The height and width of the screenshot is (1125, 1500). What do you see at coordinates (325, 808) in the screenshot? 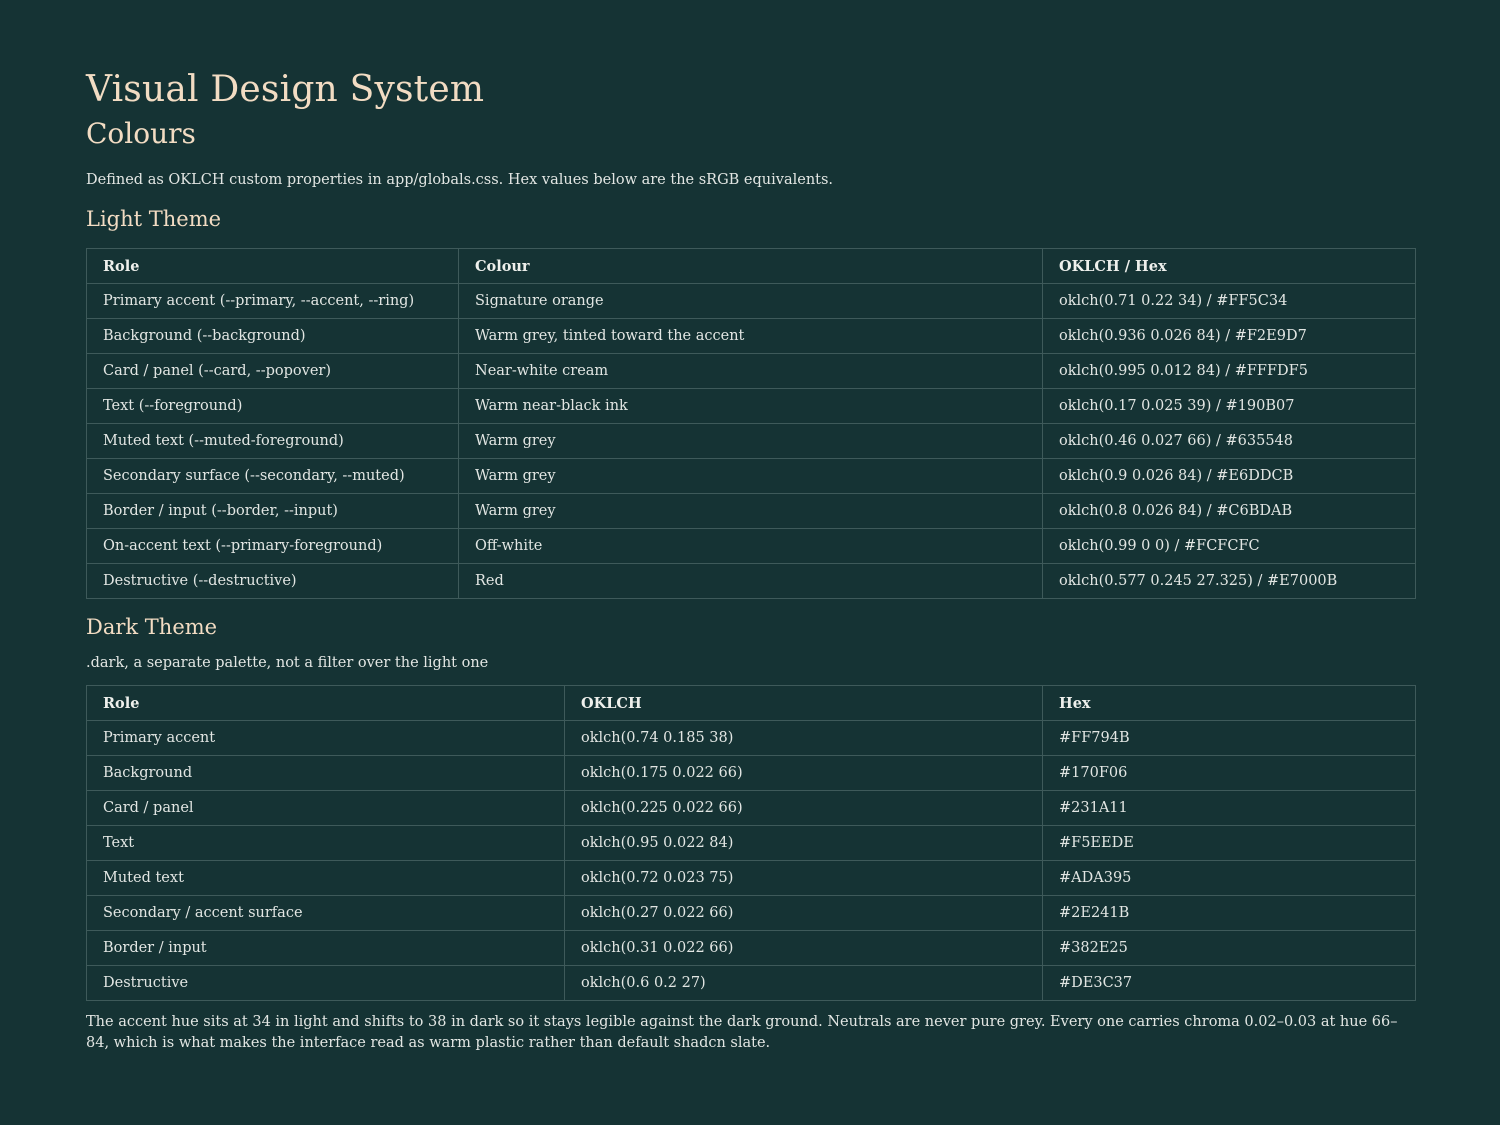
I see `role-cell: Card / panel` at bounding box center [325, 808].